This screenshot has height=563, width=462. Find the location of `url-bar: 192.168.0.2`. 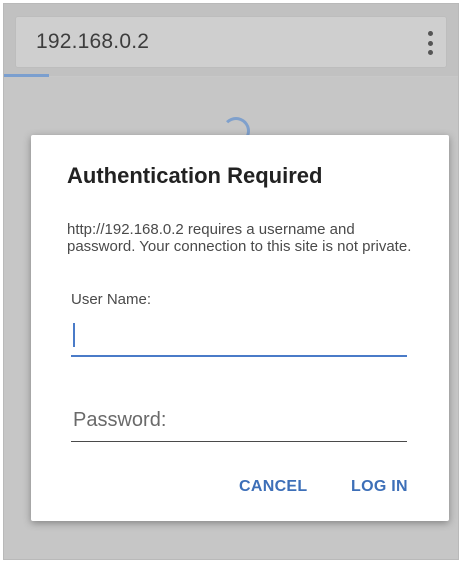

url-bar: 192.168.0.2 is located at coordinates (231, 42).